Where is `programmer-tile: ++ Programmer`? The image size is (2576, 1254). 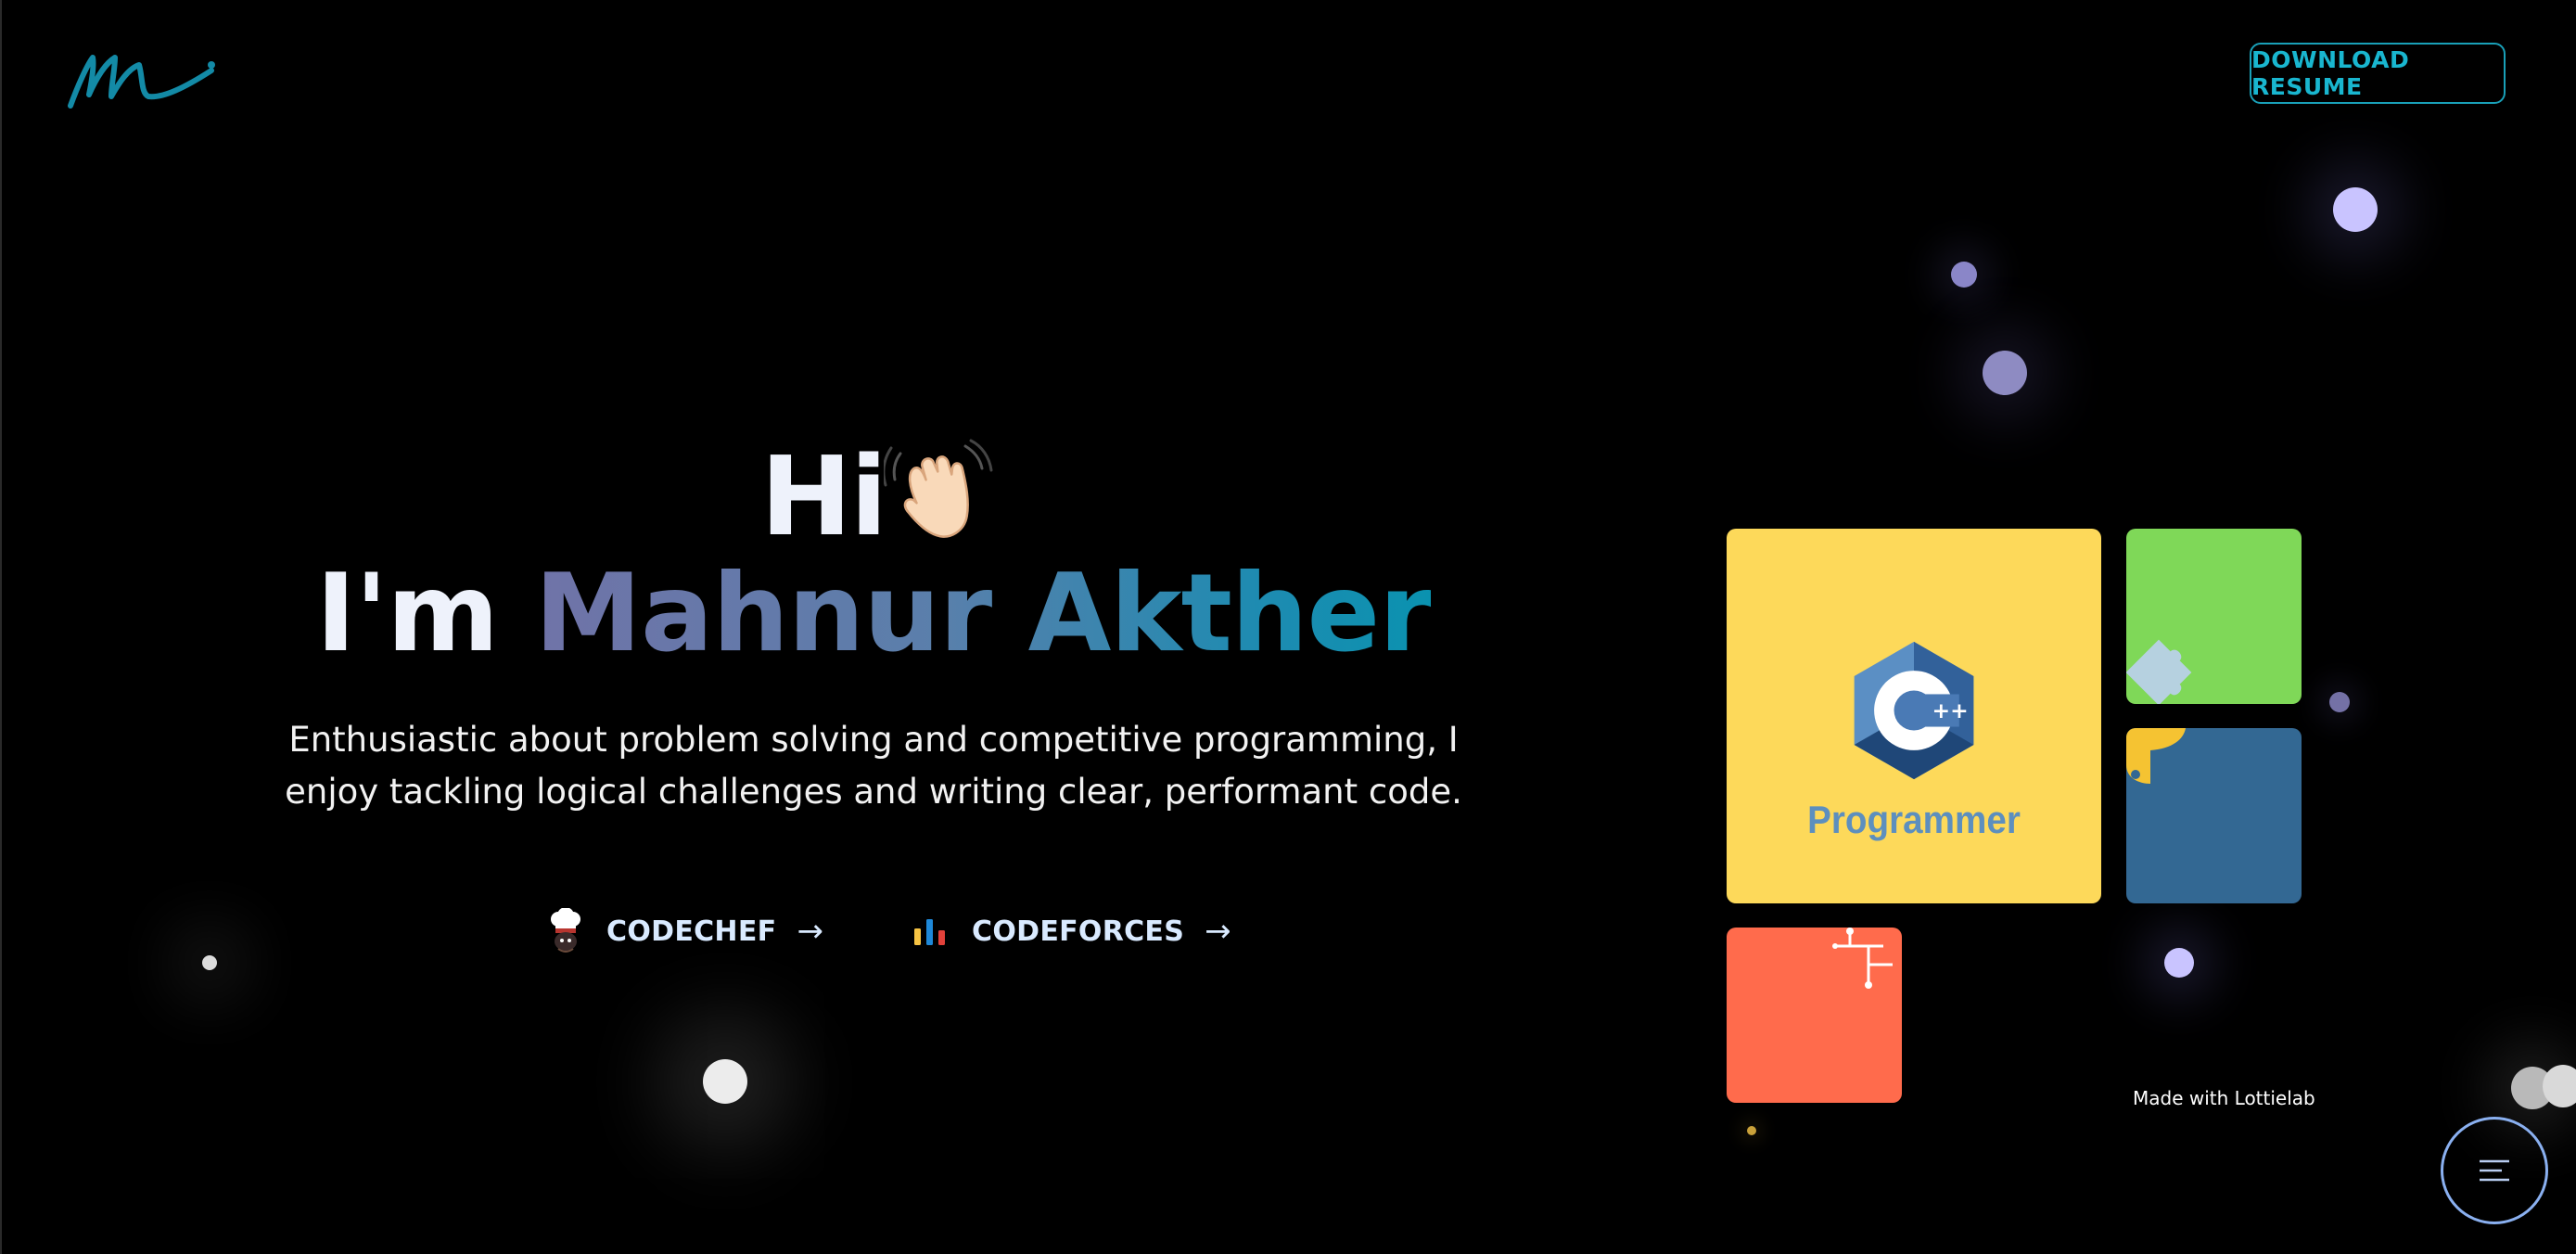 programmer-tile: ++ Programmer is located at coordinates (1914, 716).